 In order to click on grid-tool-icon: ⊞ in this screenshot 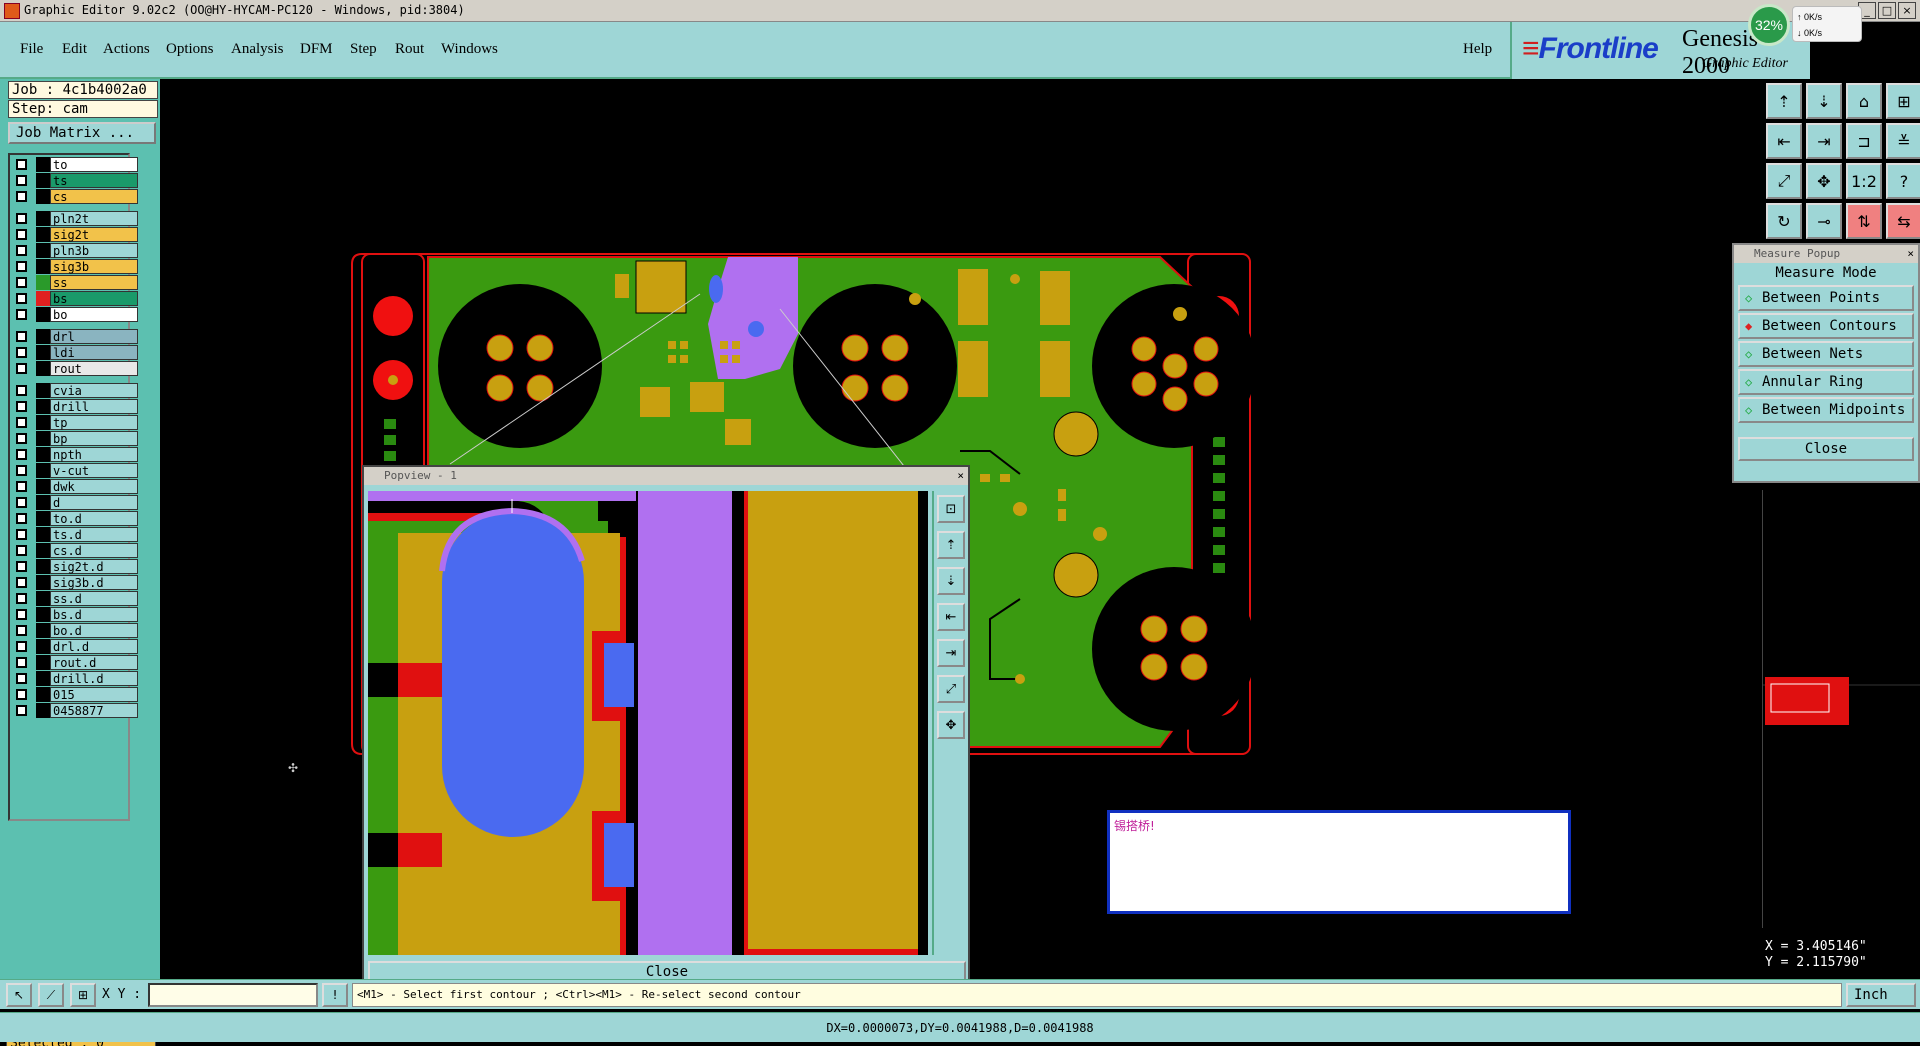, I will do `click(83, 995)`.